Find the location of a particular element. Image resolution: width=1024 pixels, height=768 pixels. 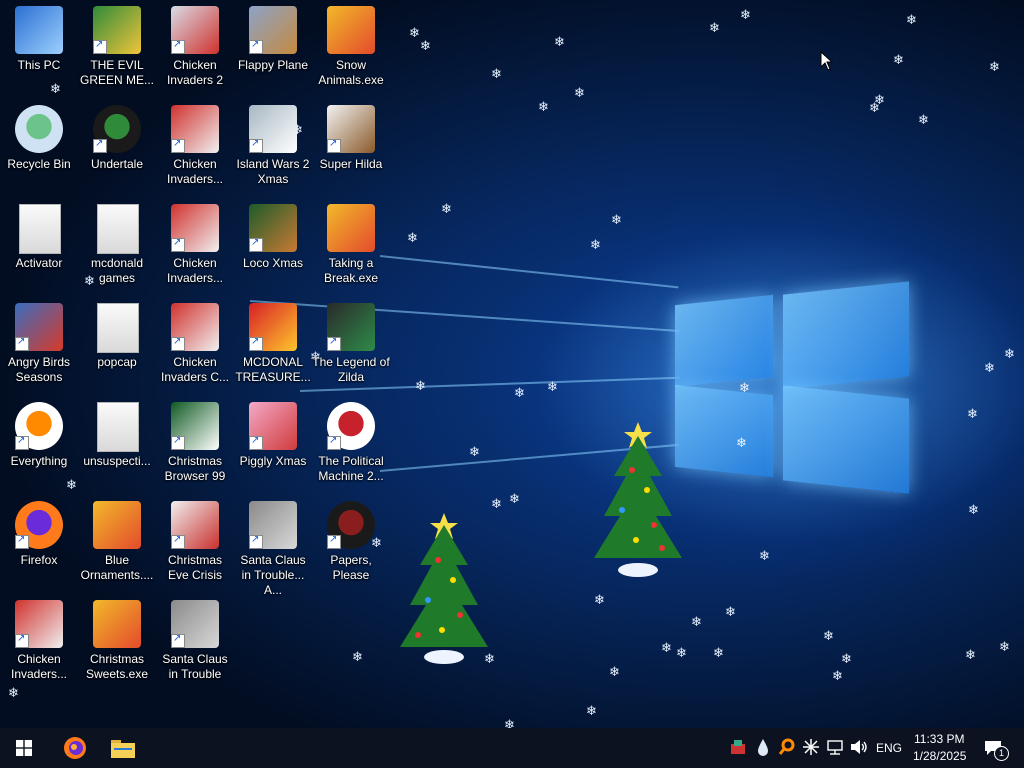

desktop-icon-label: This PC is located at coordinates (39, 65).